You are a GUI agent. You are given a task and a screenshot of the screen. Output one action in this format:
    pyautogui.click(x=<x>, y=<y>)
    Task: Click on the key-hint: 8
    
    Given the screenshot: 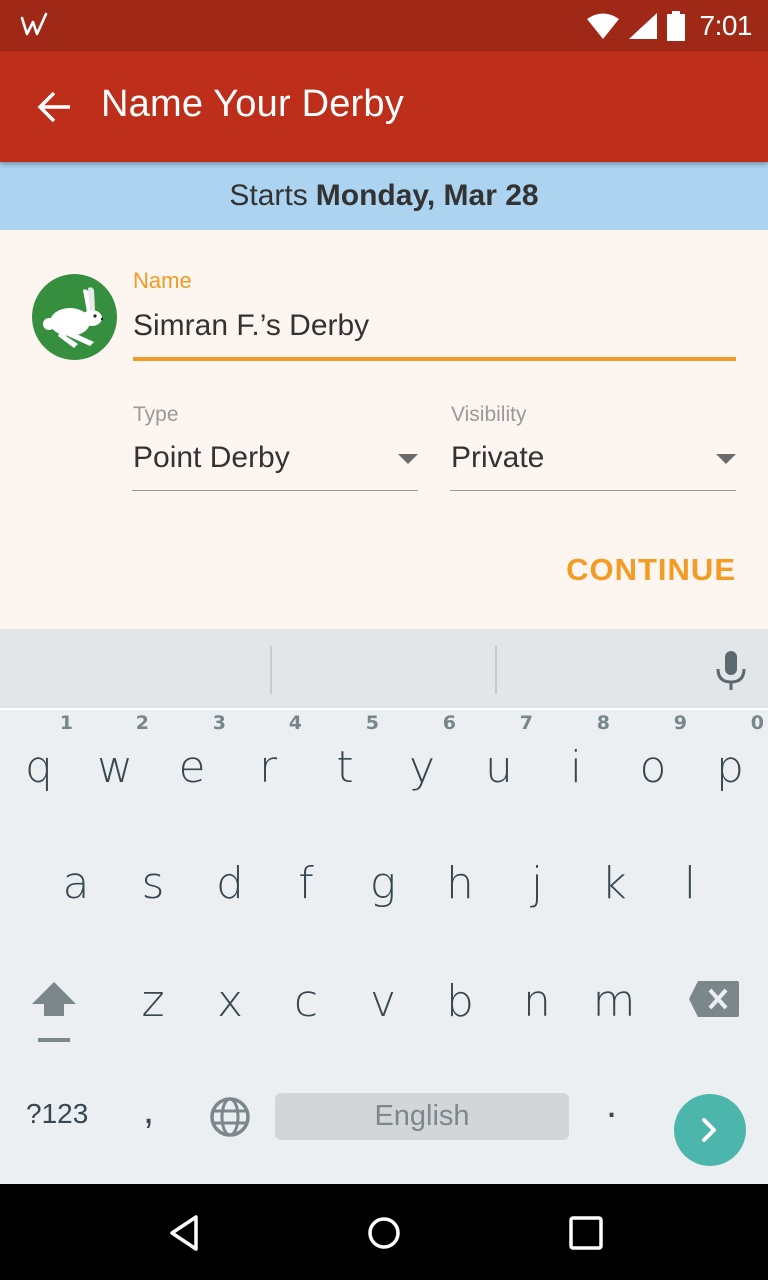 What is the action you would take?
    pyautogui.click(x=603, y=723)
    